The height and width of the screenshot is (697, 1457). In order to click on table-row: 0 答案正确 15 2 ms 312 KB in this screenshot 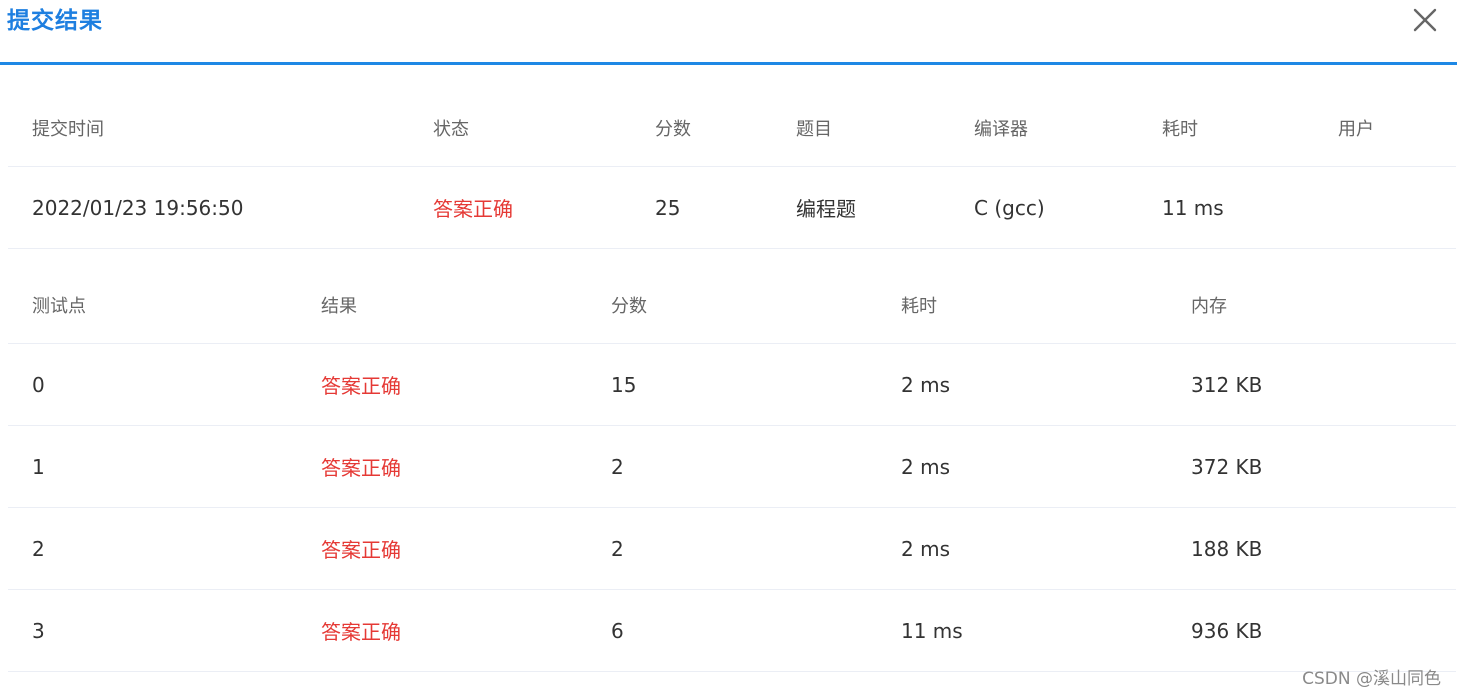, I will do `click(732, 384)`.